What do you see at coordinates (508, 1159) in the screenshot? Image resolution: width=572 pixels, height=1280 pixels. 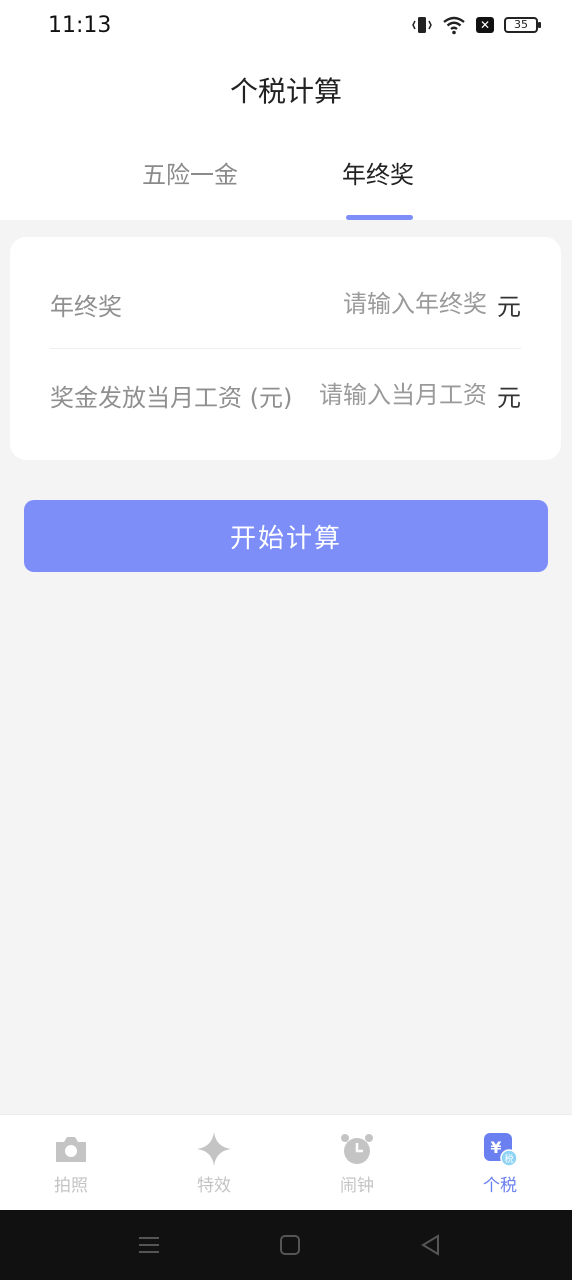 I see `svg-text: 税` at bounding box center [508, 1159].